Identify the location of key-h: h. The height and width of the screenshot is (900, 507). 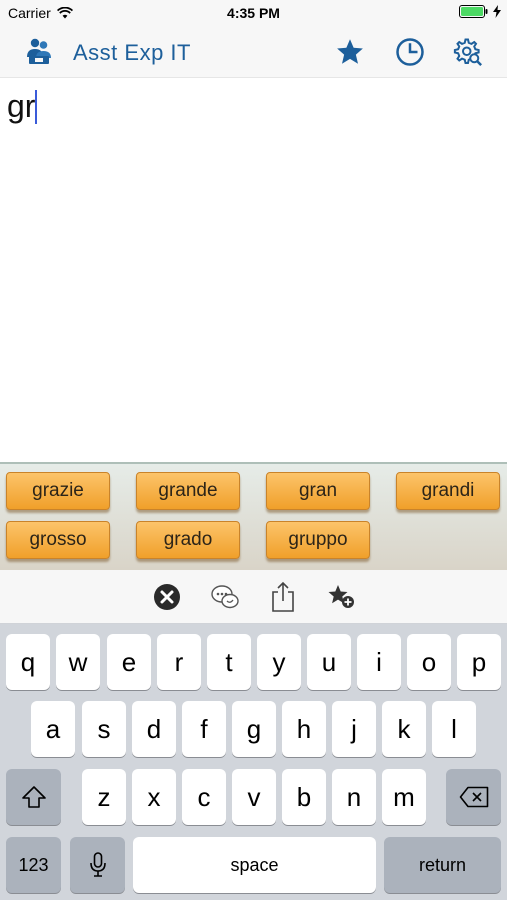
(304, 729).